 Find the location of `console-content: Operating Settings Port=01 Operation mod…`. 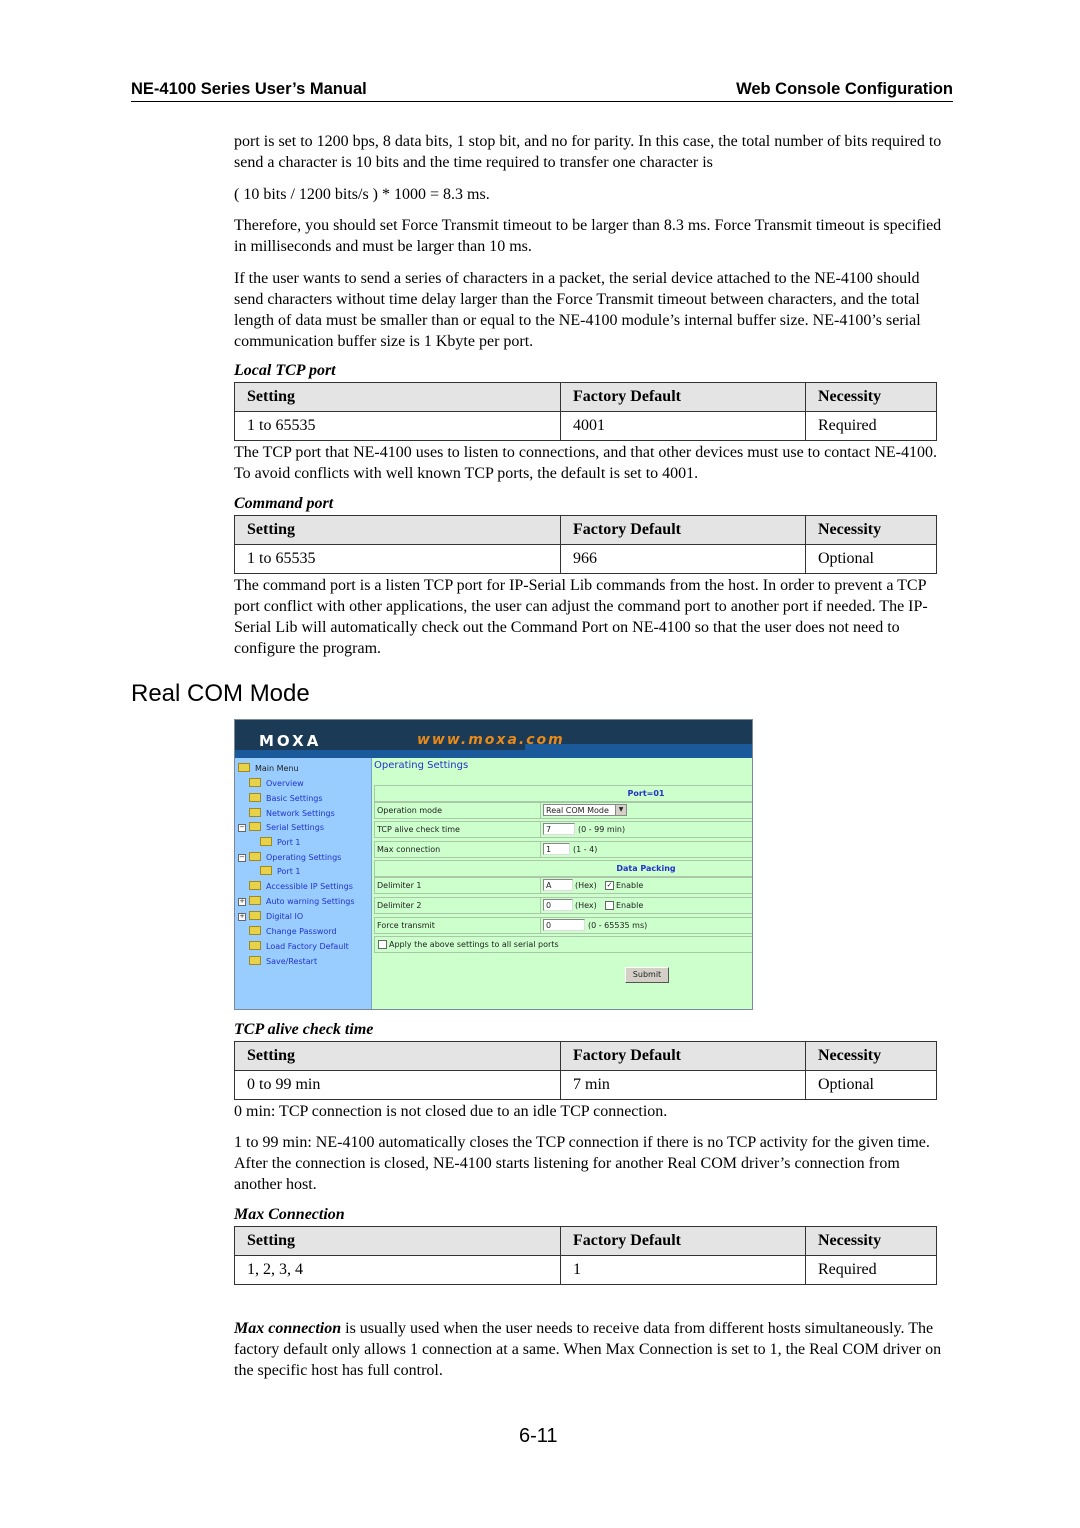

console-content: Operating Settings Port=01 Operation mod… is located at coordinates (562, 883).